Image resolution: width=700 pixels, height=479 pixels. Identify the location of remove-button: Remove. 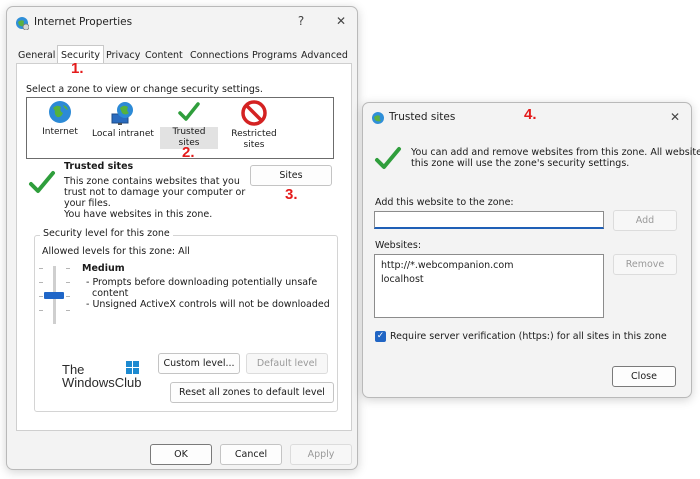
(645, 264).